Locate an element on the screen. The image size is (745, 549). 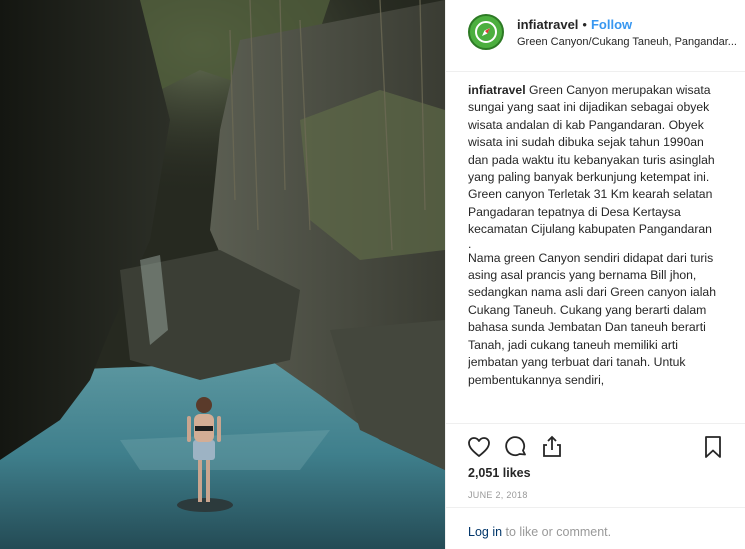
comment-bubble-icon is located at coordinates (515, 446).